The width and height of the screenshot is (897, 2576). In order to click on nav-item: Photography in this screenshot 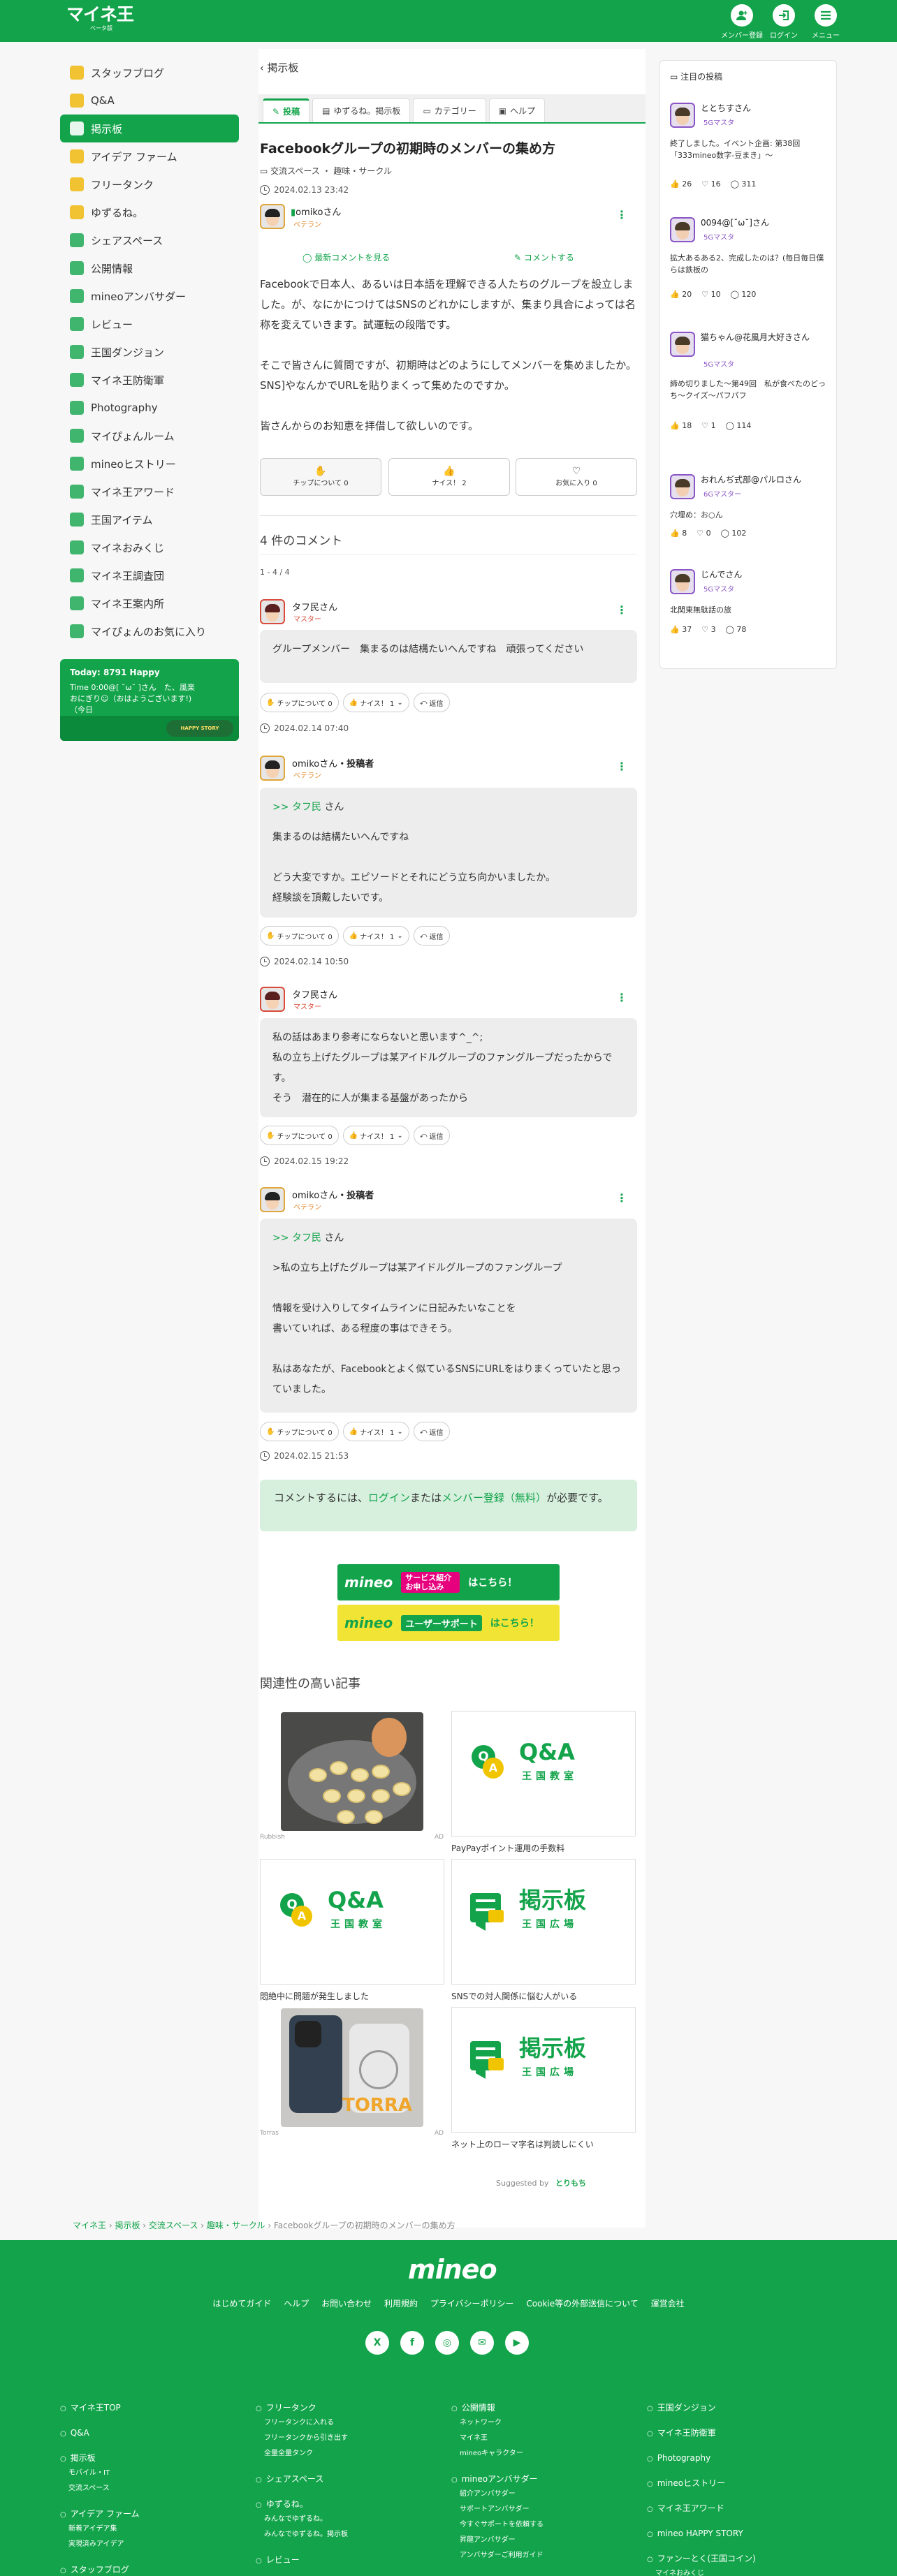, I will do `click(149, 408)`.